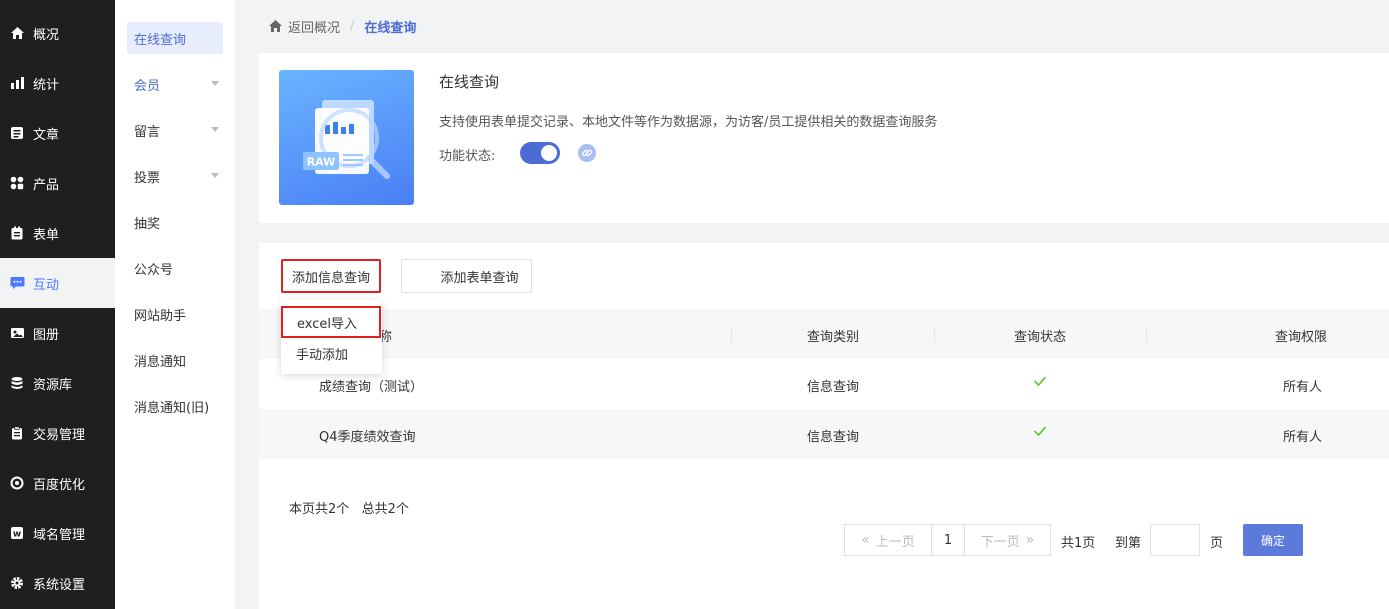  What do you see at coordinates (17, 383) in the screenshot?
I see `database-icon` at bounding box center [17, 383].